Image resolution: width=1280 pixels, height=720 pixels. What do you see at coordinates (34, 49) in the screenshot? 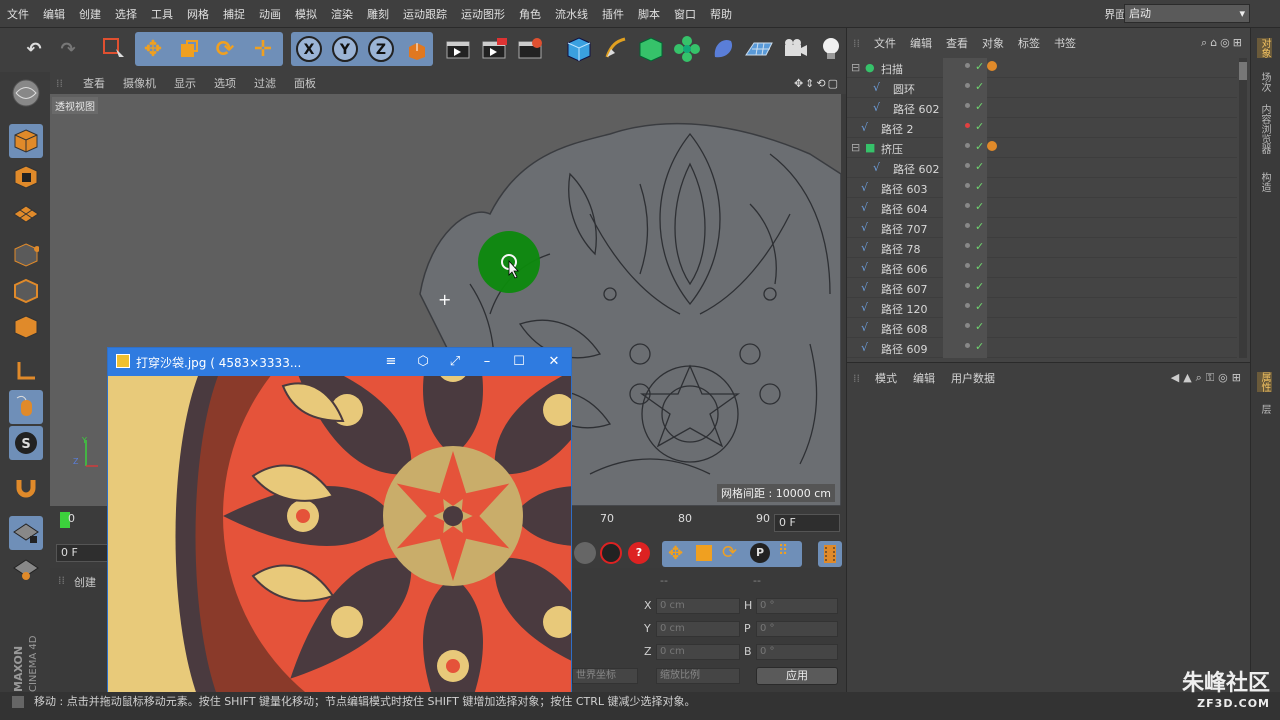
I see `undo-icon: ↶` at bounding box center [34, 49].